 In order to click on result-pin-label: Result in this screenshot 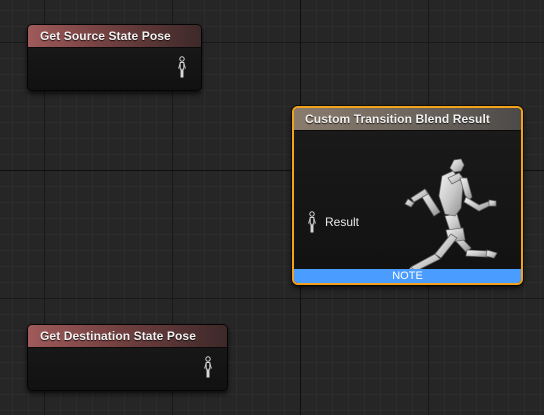, I will do `click(342, 222)`.